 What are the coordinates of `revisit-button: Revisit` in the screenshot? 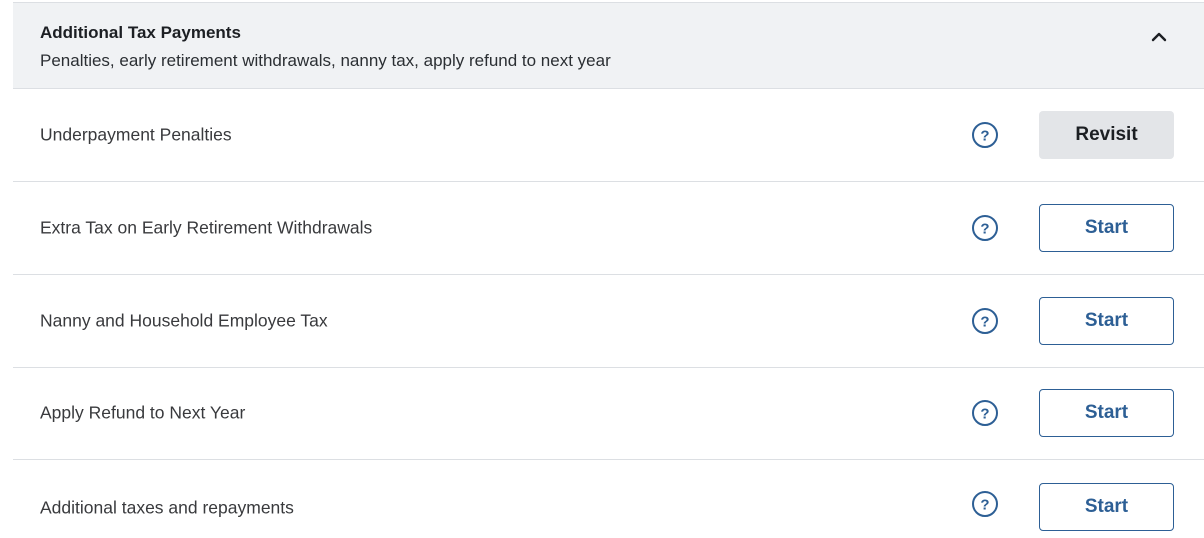 It's located at (1106, 135).